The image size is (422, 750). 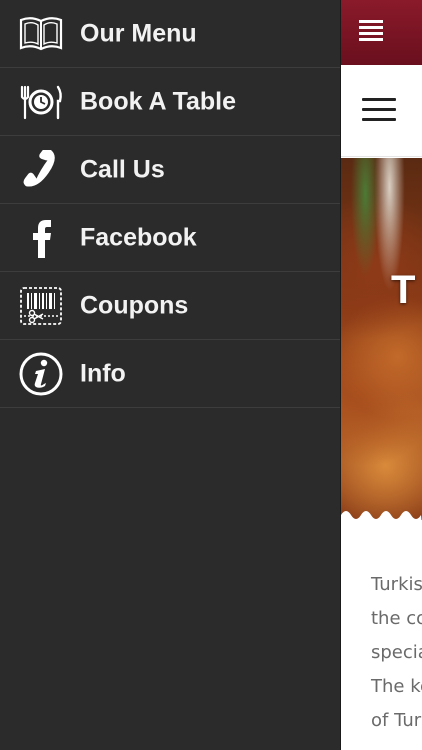 What do you see at coordinates (396, 584) in the screenshot?
I see `text-line: Turkis` at bounding box center [396, 584].